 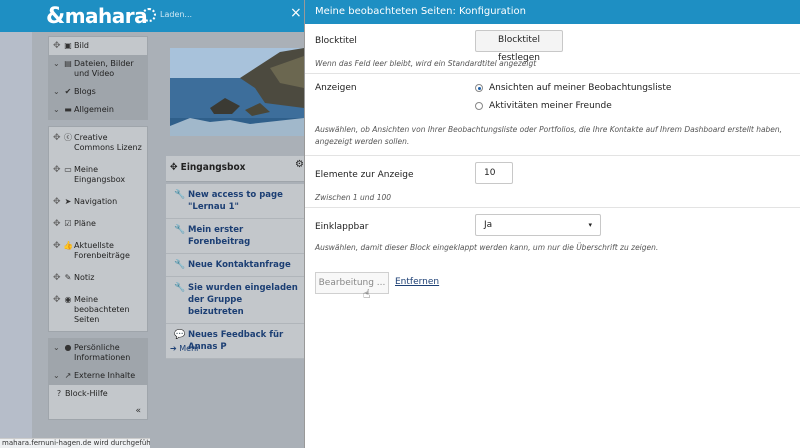 What do you see at coordinates (68, 109) in the screenshot?
I see `briefcase-icon: ▬` at bounding box center [68, 109].